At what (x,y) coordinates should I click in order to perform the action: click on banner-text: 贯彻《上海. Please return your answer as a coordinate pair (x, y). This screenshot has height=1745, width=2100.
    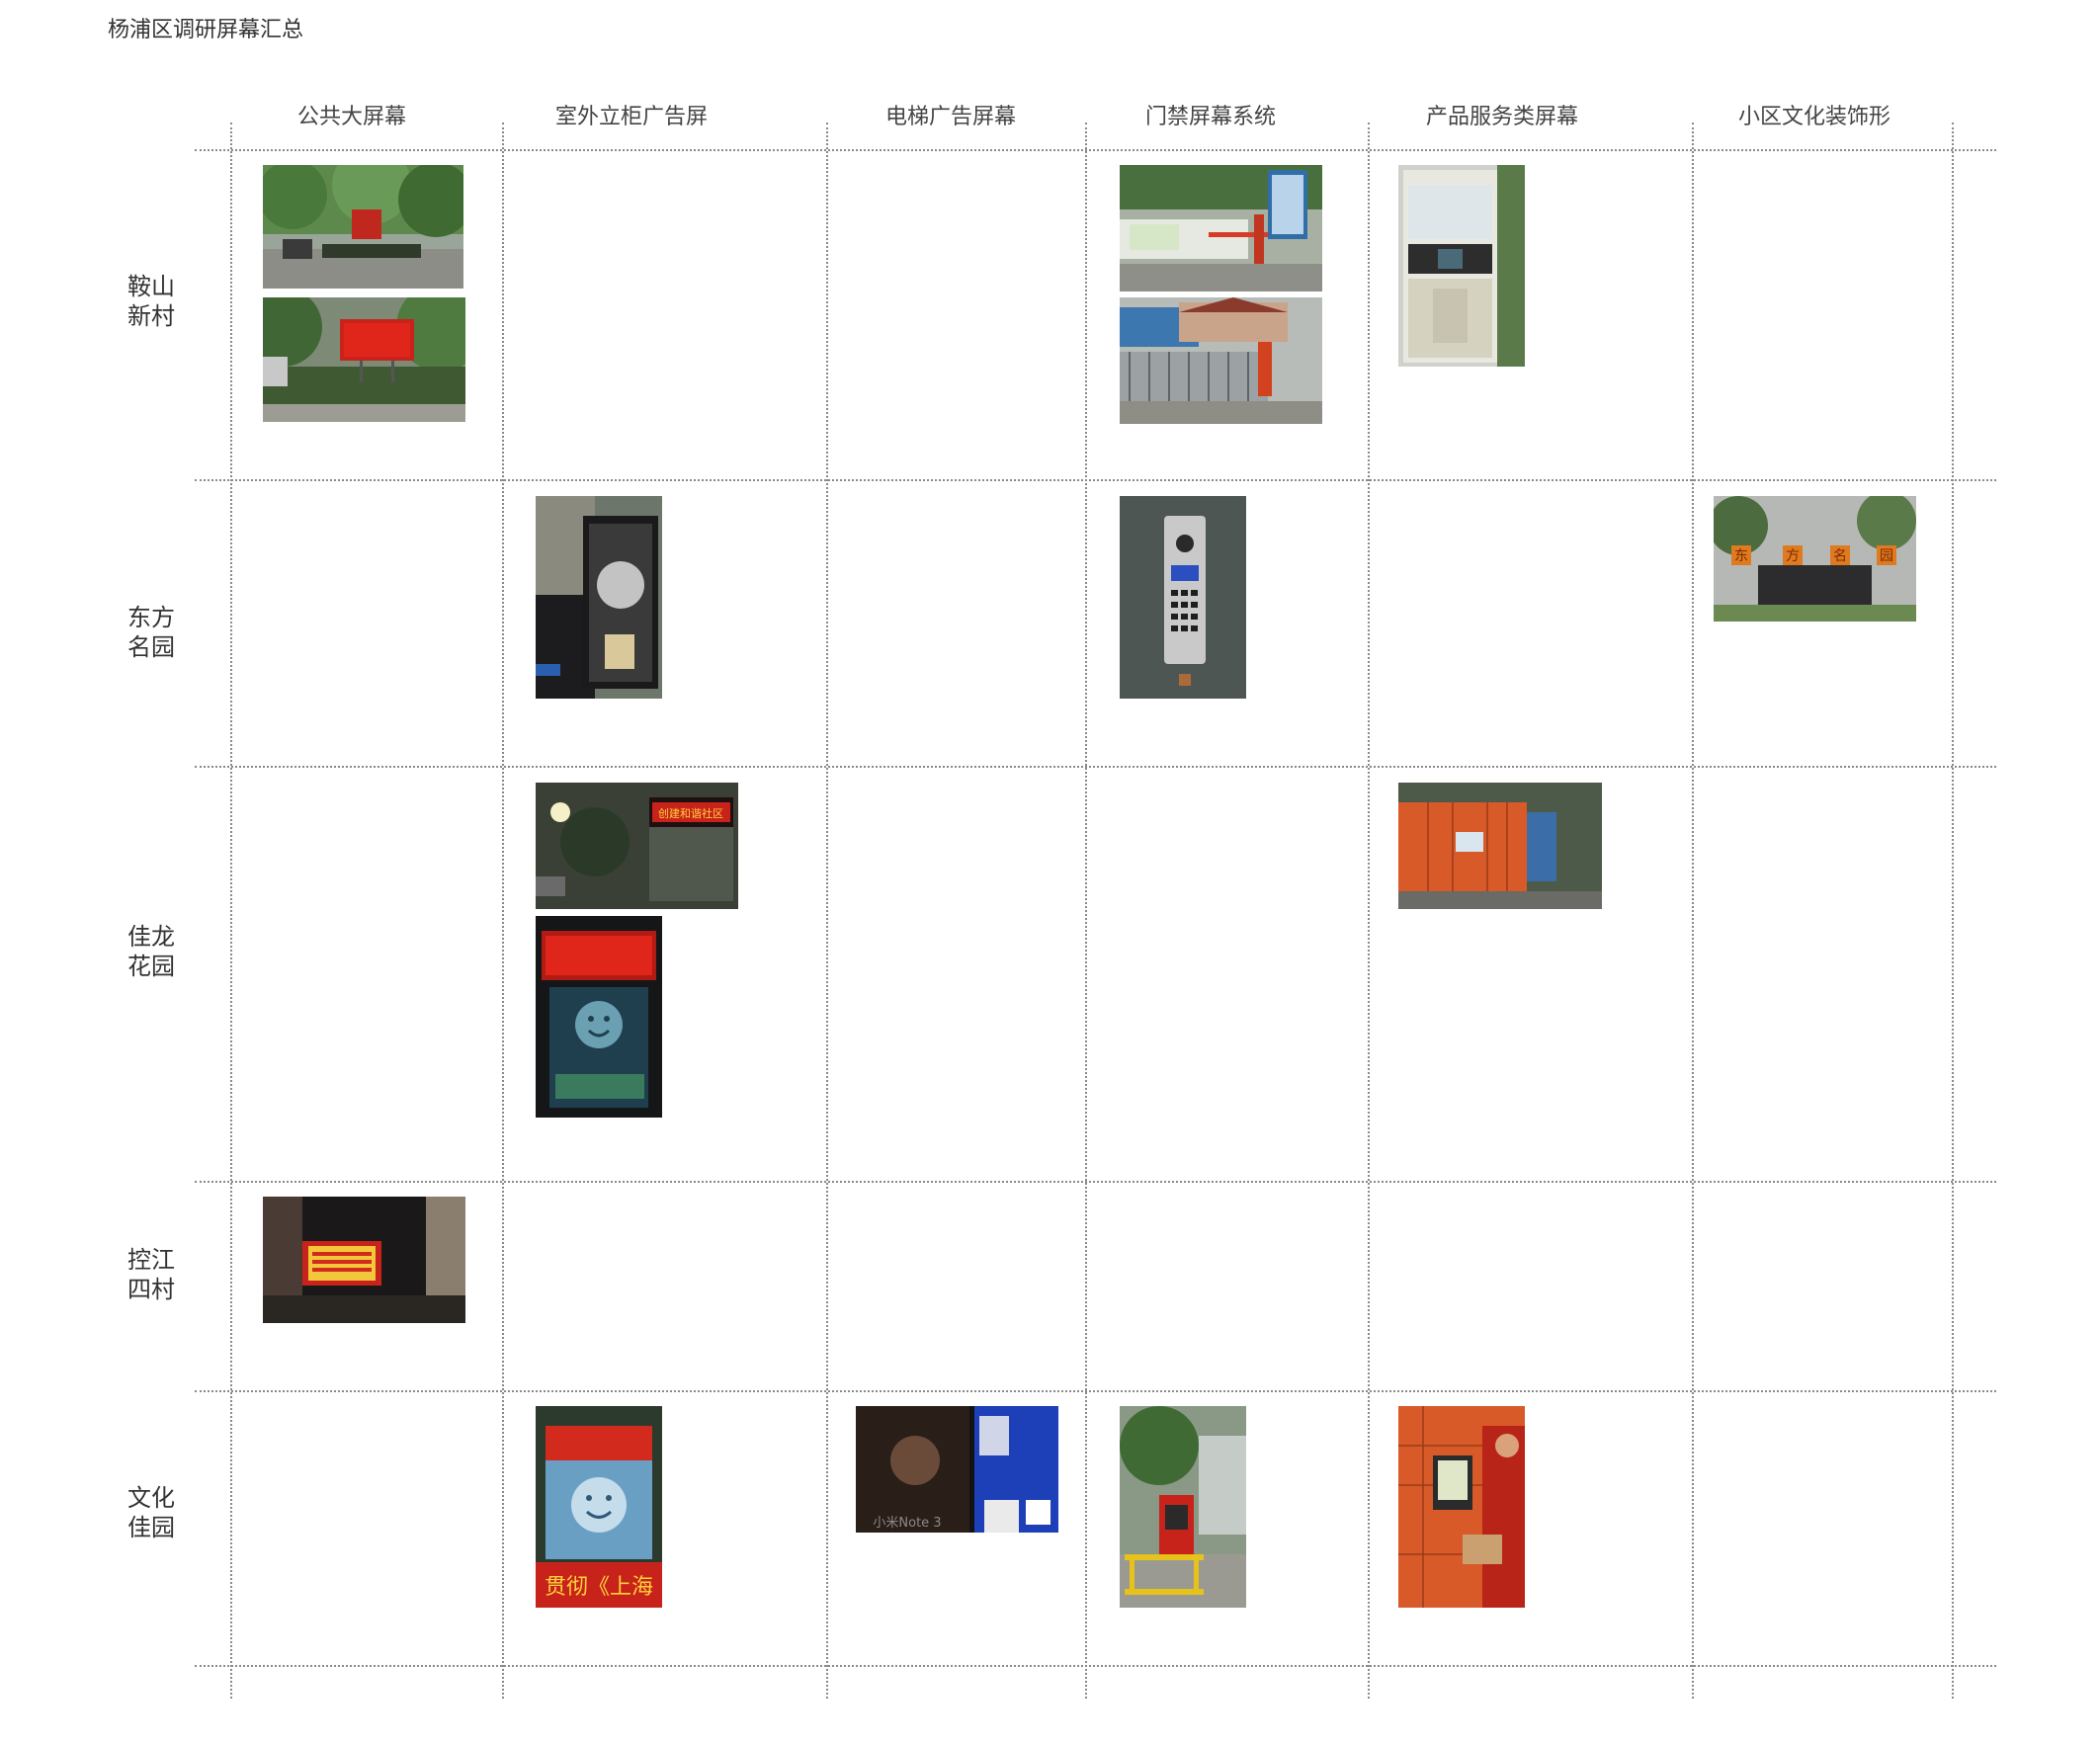
    Looking at the image, I should click on (599, 1588).